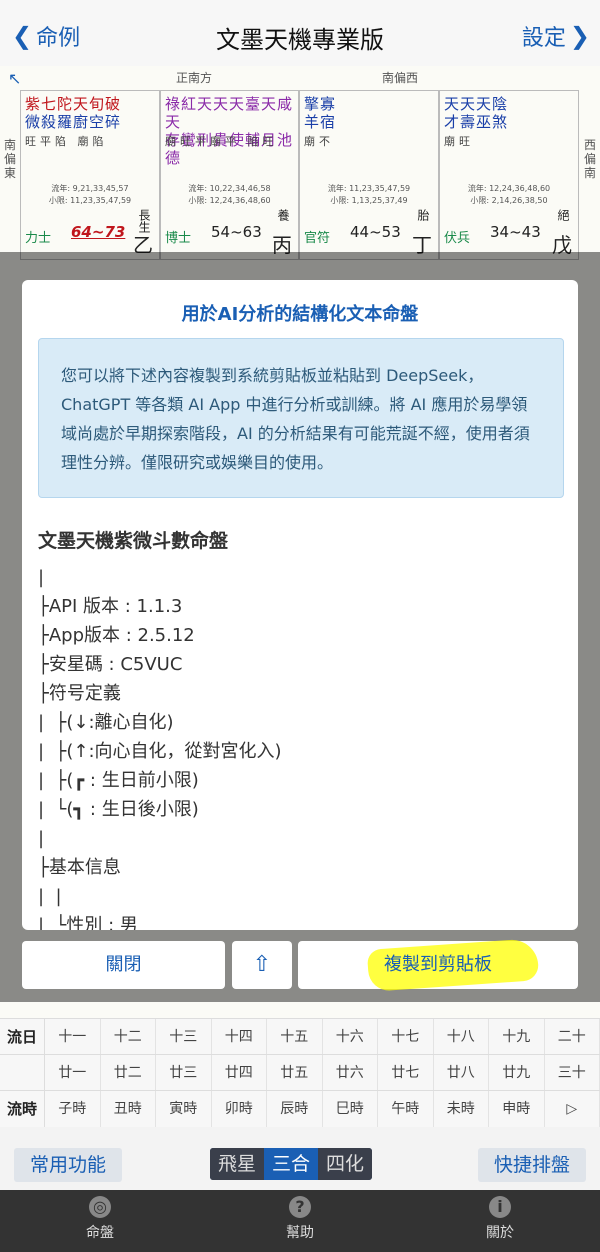  I want to click on info-icon: i, so click(500, 1207).